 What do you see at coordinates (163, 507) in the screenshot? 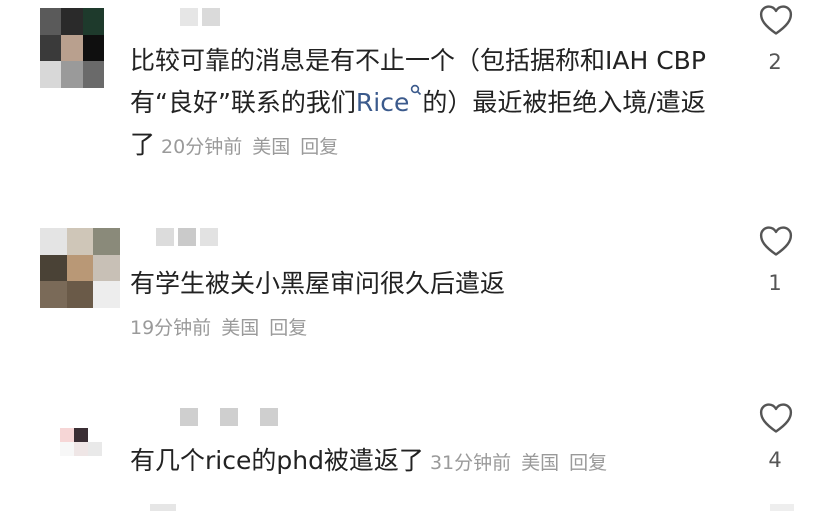
I see `next-comment-preview` at bounding box center [163, 507].